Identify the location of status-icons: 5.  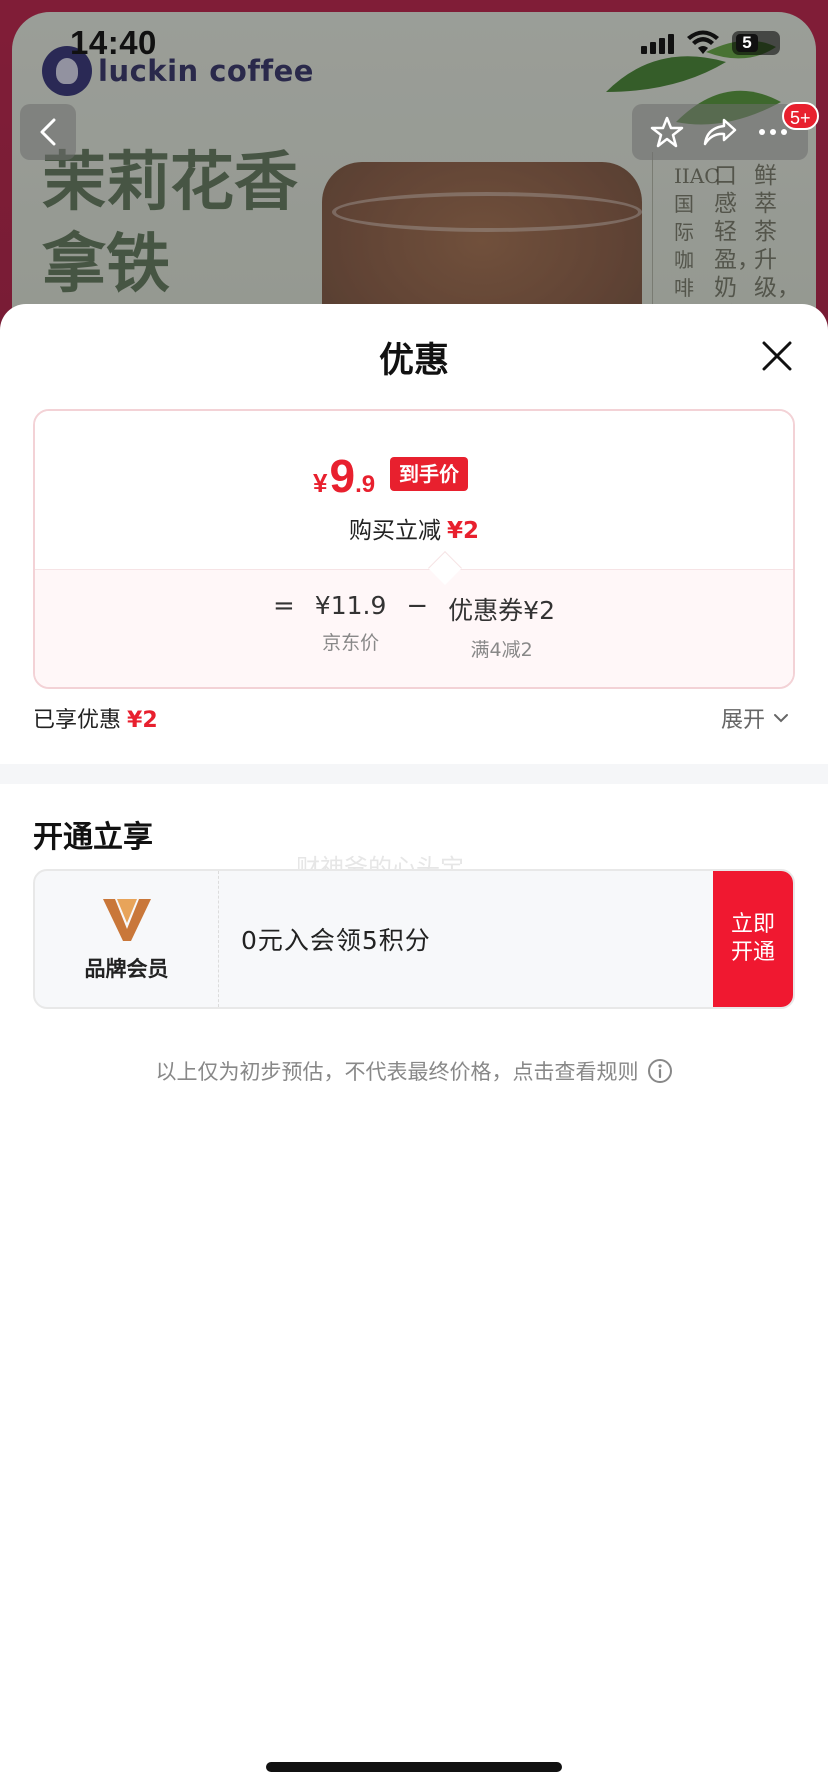
(710, 43).